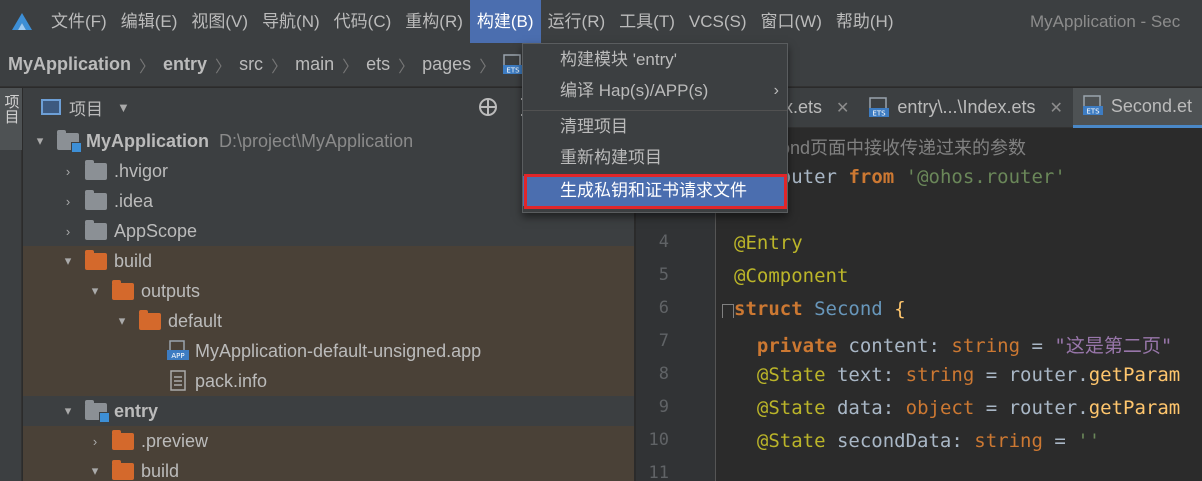 The image size is (1202, 481). What do you see at coordinates (97, 411) in the screenshot?
I see `module-folder-icon` at bounding box center [97, 411].